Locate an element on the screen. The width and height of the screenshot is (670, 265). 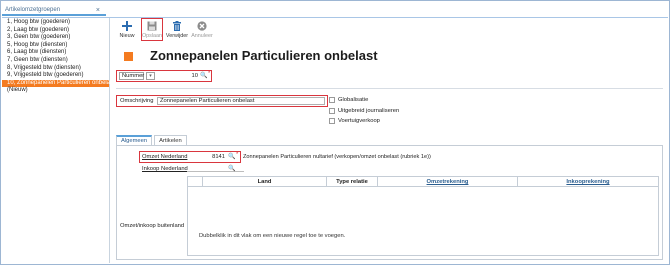
sidebar-item: 6, Laag btw (diensten) is located at coordinates (55, 53).